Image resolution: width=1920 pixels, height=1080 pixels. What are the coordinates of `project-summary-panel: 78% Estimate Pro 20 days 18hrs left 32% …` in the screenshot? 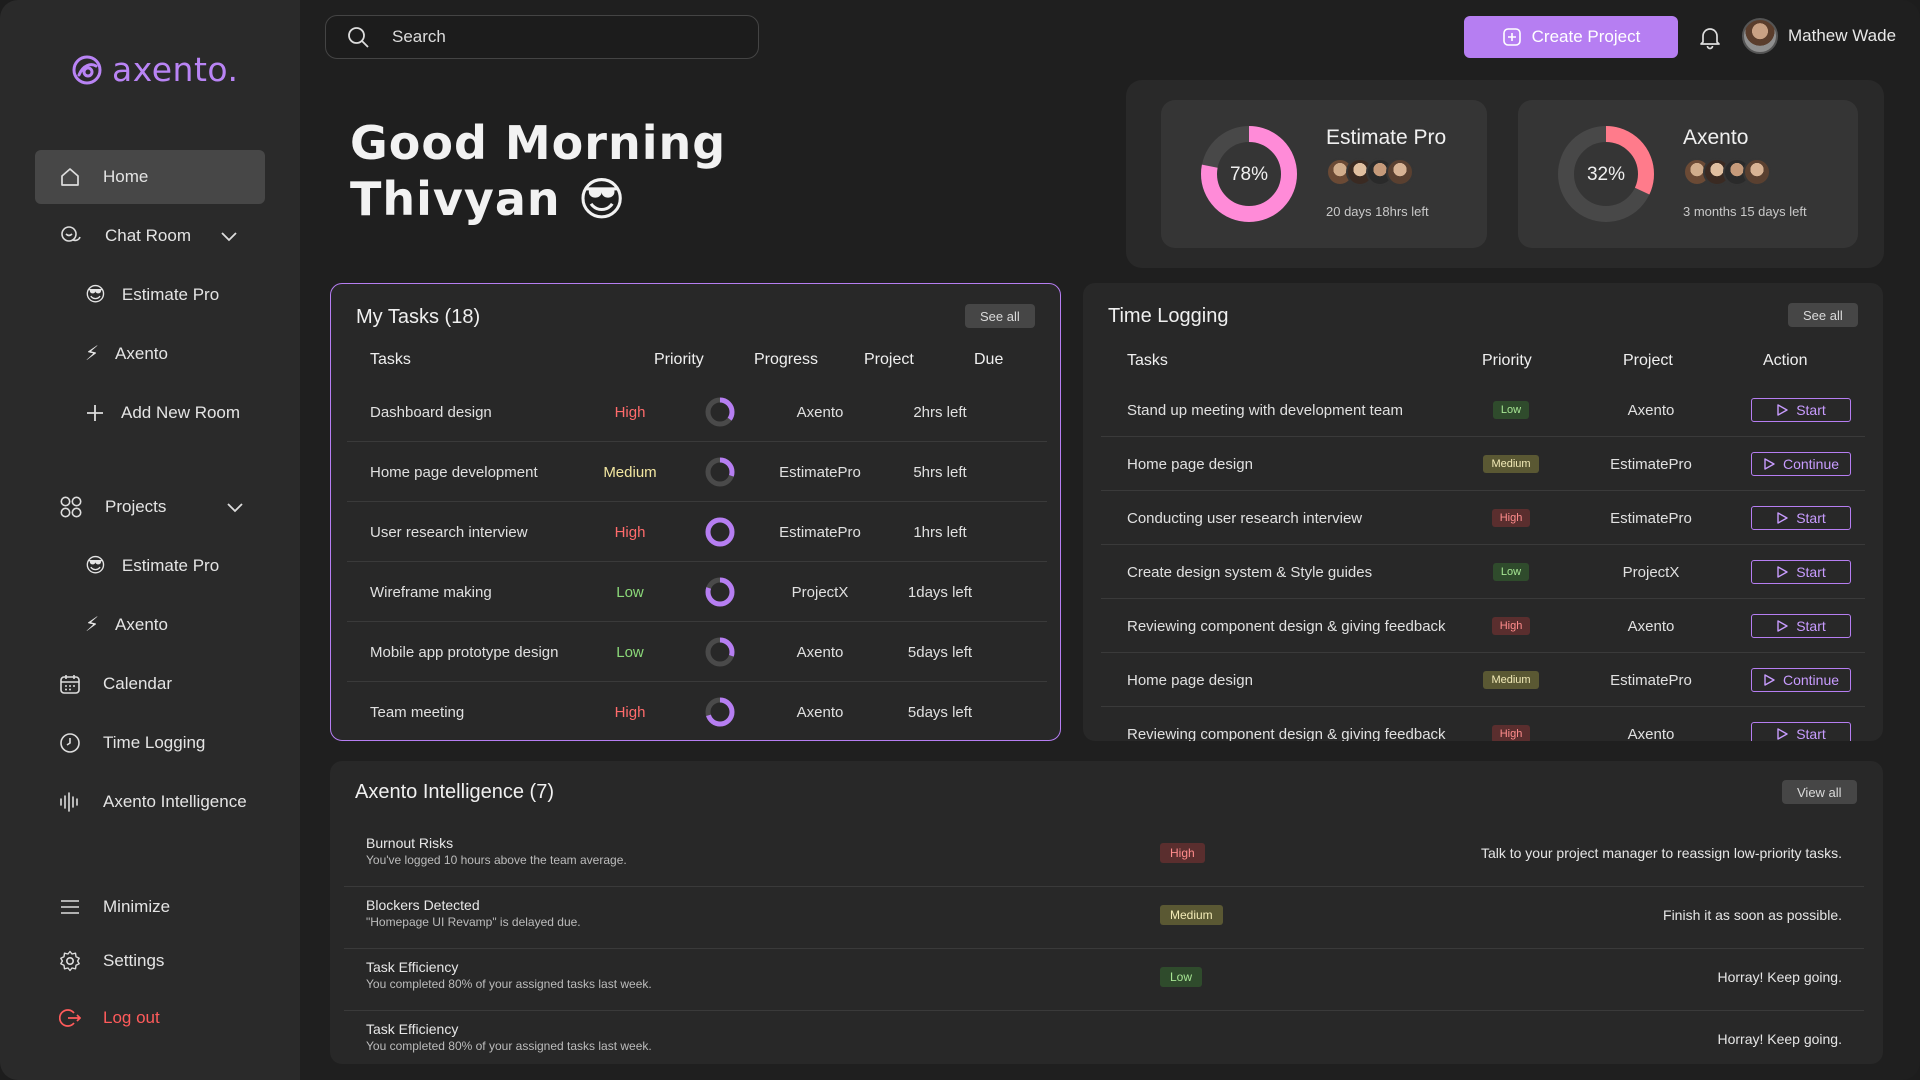 It's located at (1505, 174).